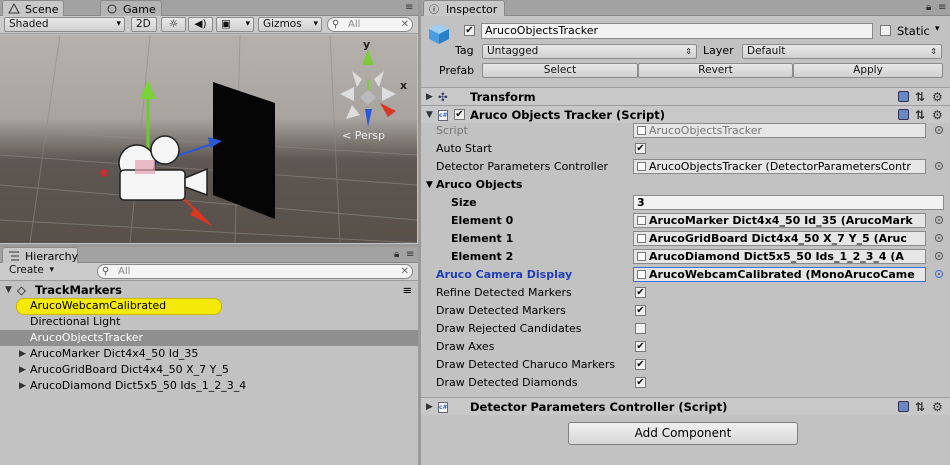  I want to click on game-icon, so click(112, 9).